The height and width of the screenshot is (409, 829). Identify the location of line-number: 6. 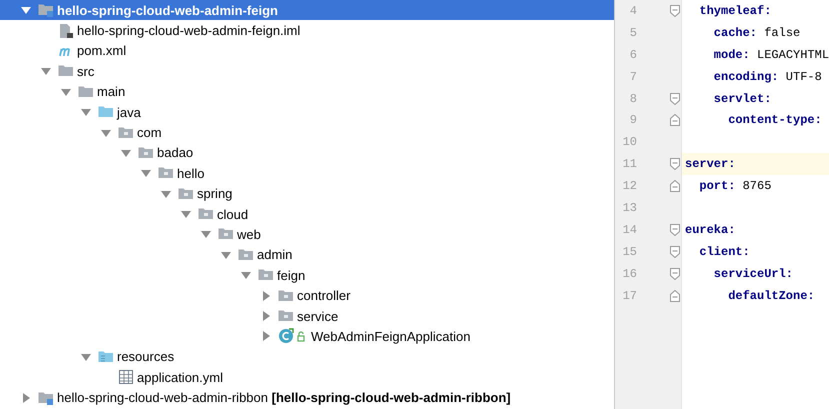
(632, 55).